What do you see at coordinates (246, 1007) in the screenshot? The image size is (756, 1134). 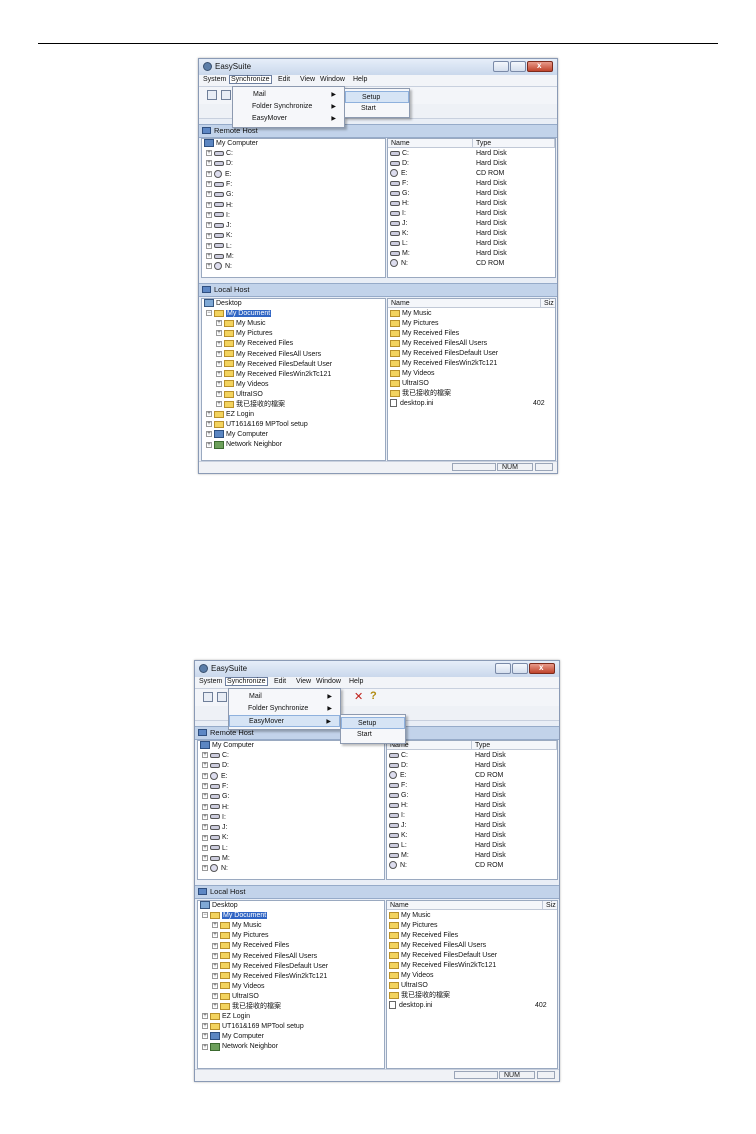 I see `tree-node: + 我已接收的檔案` at bounding box center [246, 1007].